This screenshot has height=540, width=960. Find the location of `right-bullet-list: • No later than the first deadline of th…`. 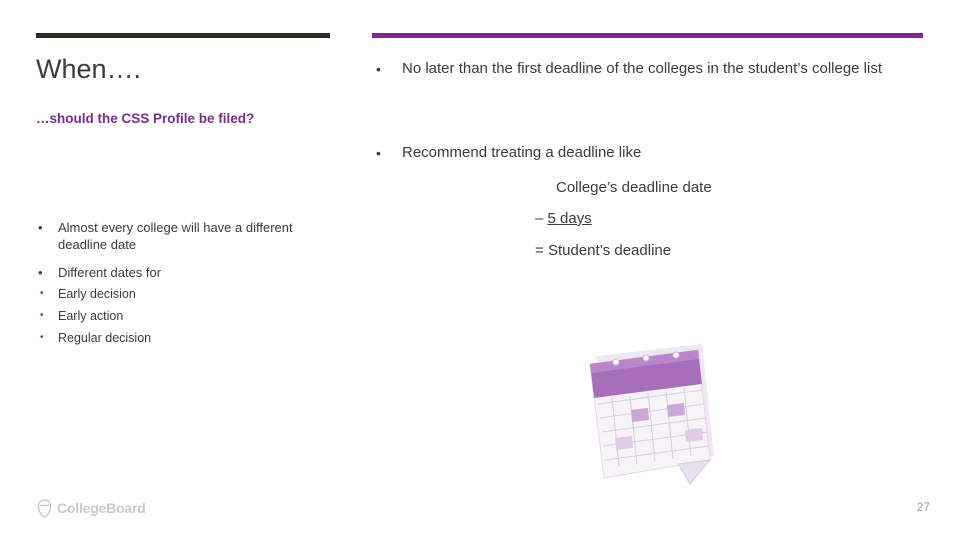

right-bullet-list: • No later than the first deadline of th… is located at coordinates (646, 111).